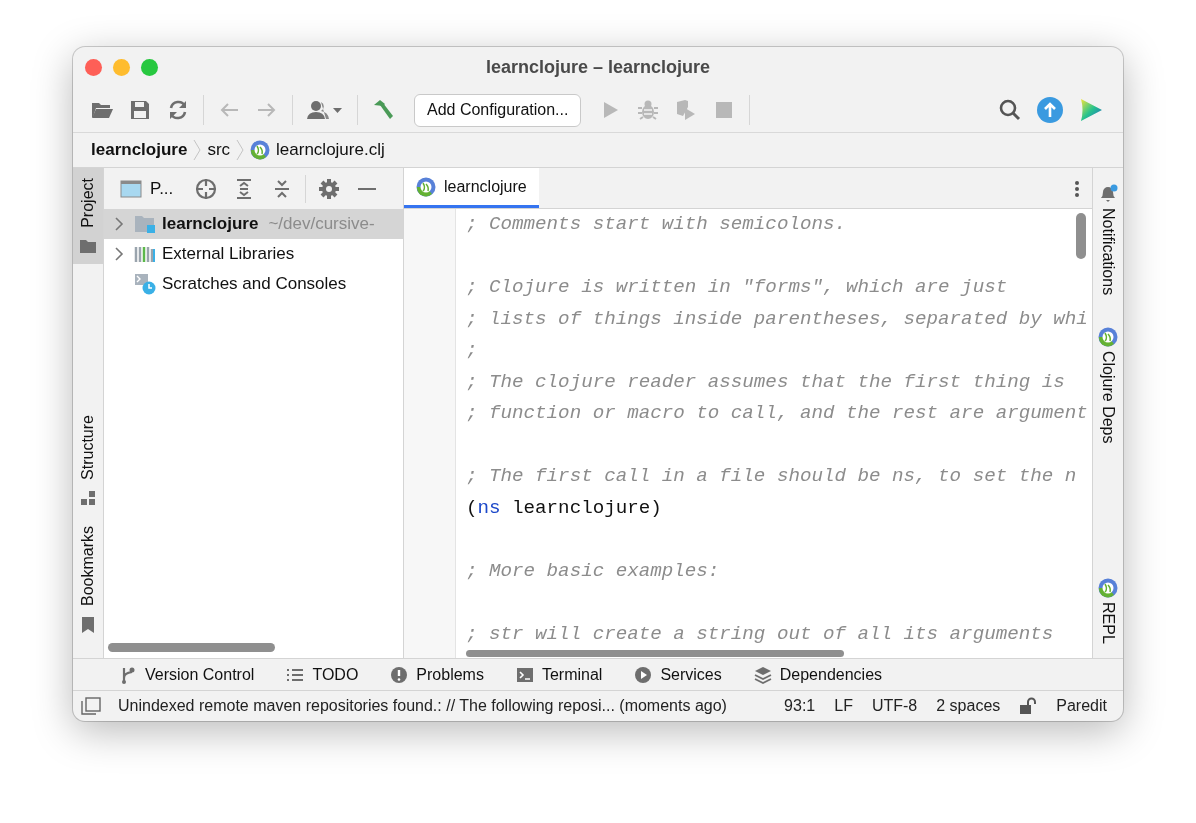  Describe the element at coordinates (765, 381) in the screenshot. I see `code-comment: ; The clojure reader assumes that the first thing is` at that location.